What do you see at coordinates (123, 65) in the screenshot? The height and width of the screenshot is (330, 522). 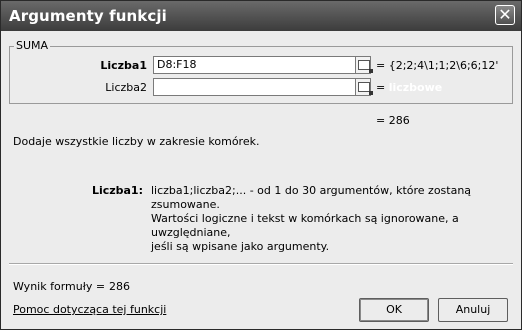 I see `arg1-label: Liczba1` at bounding box center [123, 65].